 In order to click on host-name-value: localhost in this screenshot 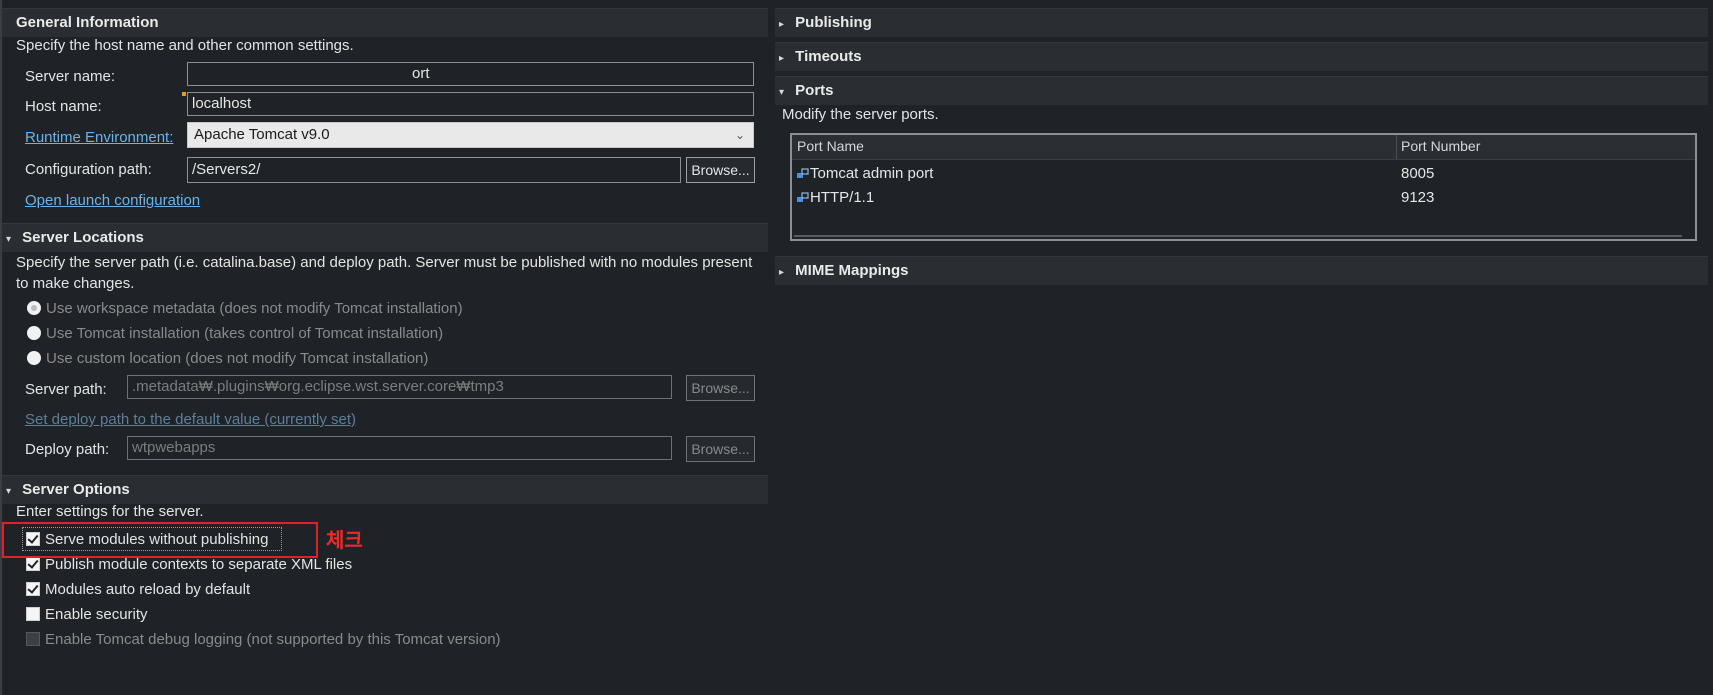, I will do `click(222, 103)`.